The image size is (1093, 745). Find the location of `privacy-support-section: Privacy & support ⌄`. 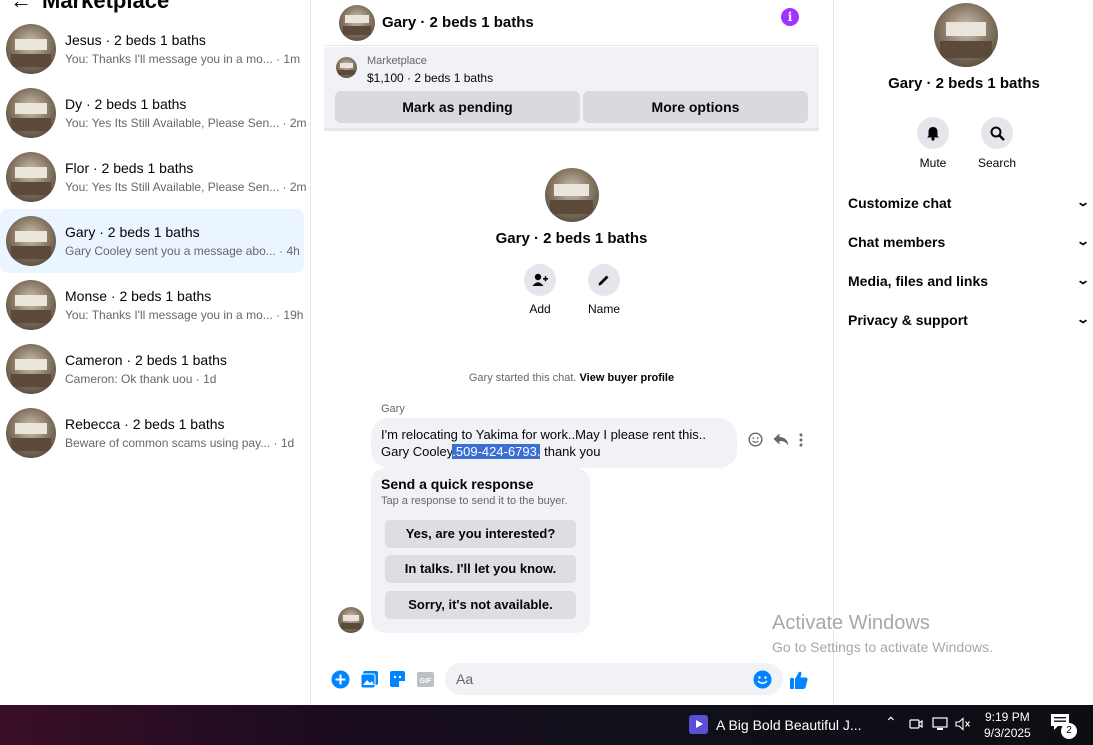

privacy-support-section: Privacy & support ⌄ is located at coordinates (969, 320).